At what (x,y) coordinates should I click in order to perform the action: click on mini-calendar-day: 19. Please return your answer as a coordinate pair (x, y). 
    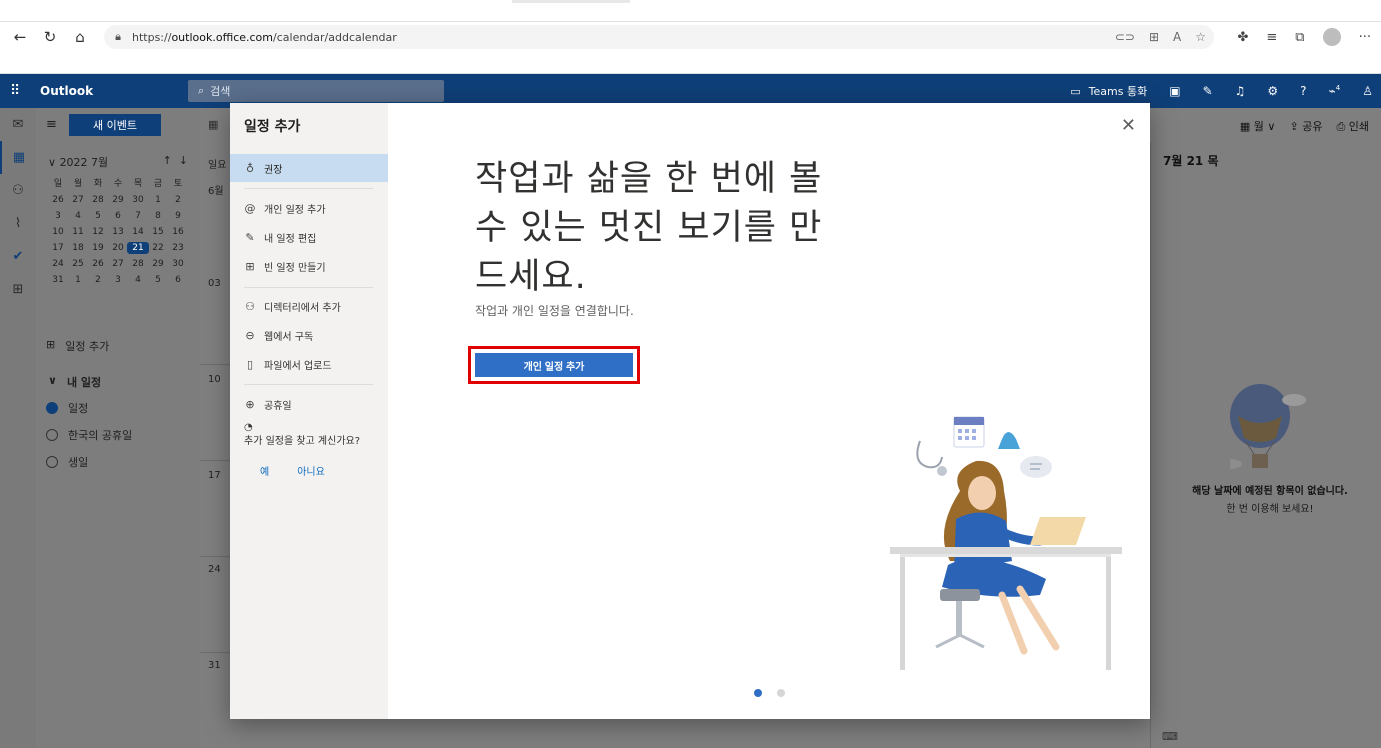
    Looking at the image, I should click on (98, 248).